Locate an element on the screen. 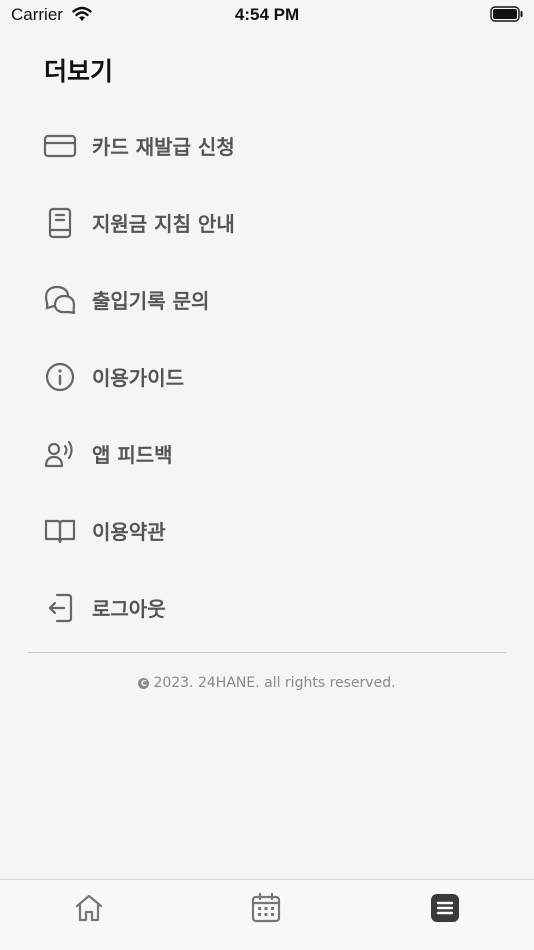 Image resolution: width=534 pixels, height=950 pixels. tab-home is located at coordinates (89, 910).